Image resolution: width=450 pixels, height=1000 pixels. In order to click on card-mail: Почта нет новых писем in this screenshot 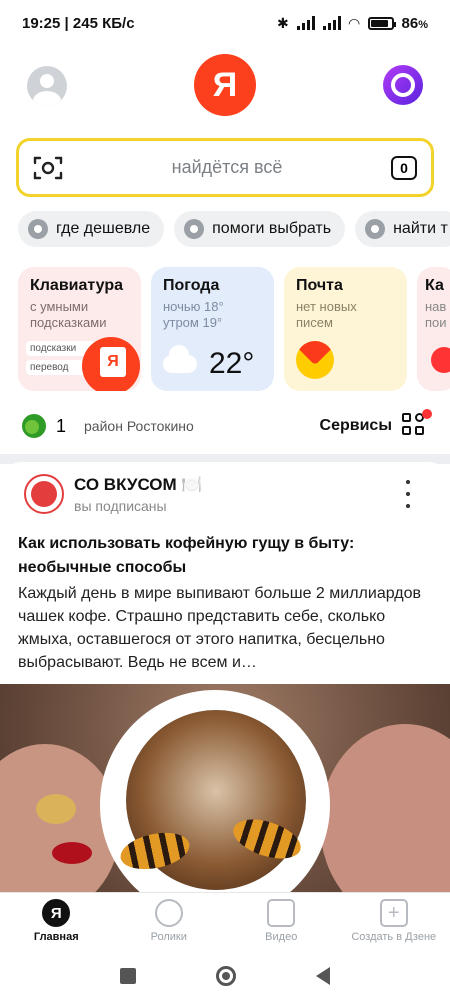, I will do `click(345, 329)`.